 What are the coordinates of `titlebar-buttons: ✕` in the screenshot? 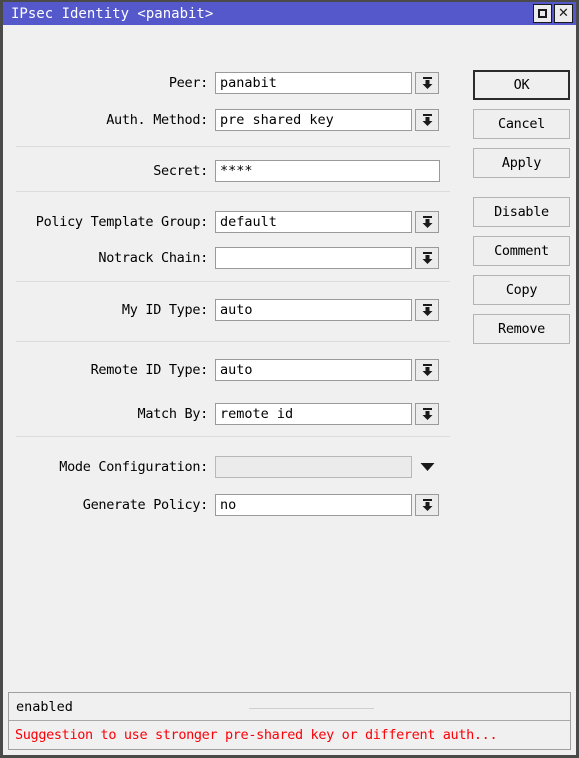 It's located at (553, 13).